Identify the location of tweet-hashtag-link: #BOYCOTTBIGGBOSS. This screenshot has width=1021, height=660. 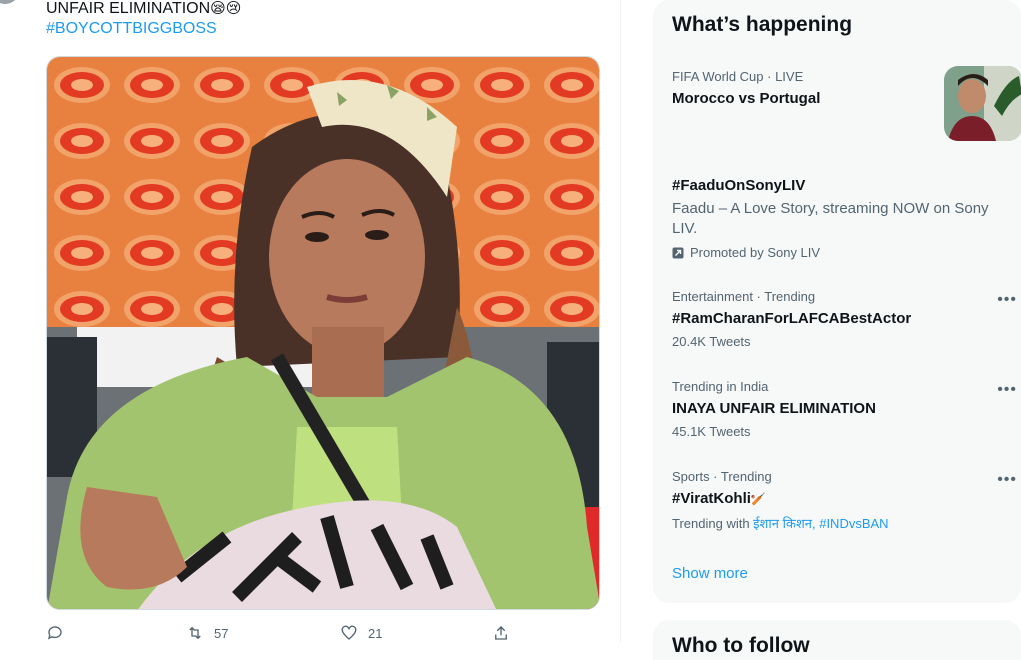
(143, 29).